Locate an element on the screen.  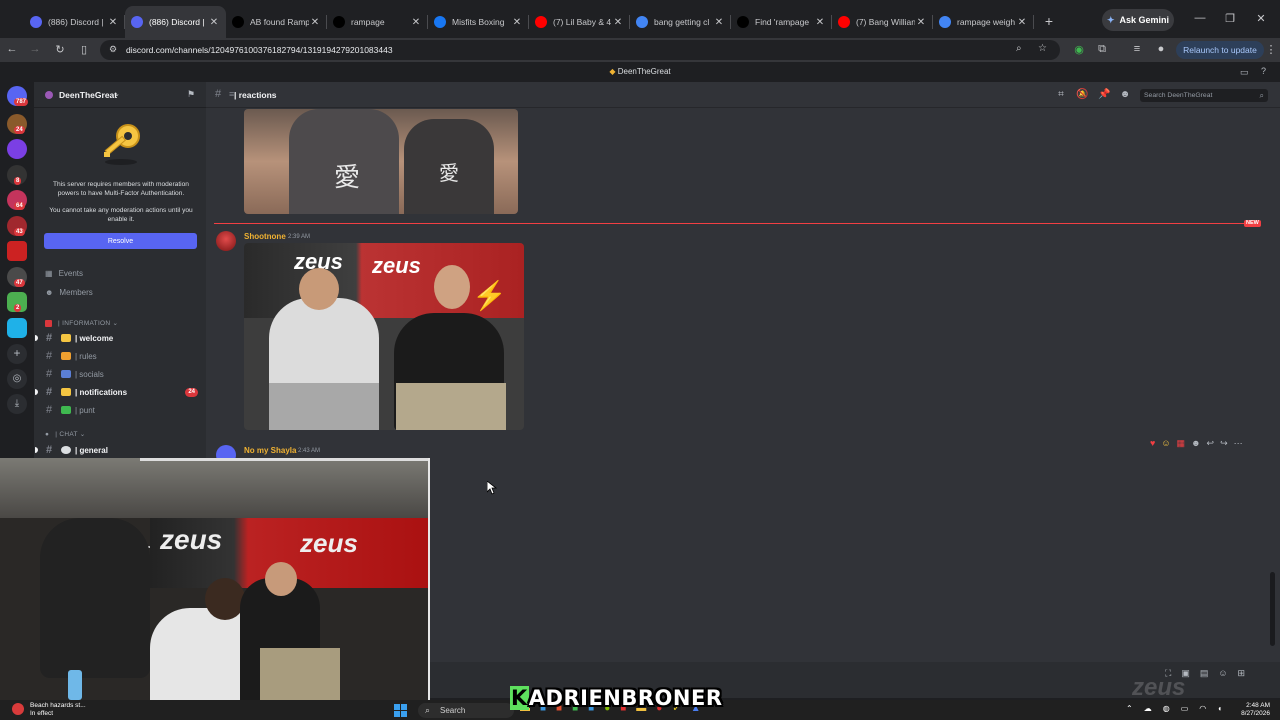
search-input: Search DeenTheGreat ⌕ is located at coordinates (1204, 95).